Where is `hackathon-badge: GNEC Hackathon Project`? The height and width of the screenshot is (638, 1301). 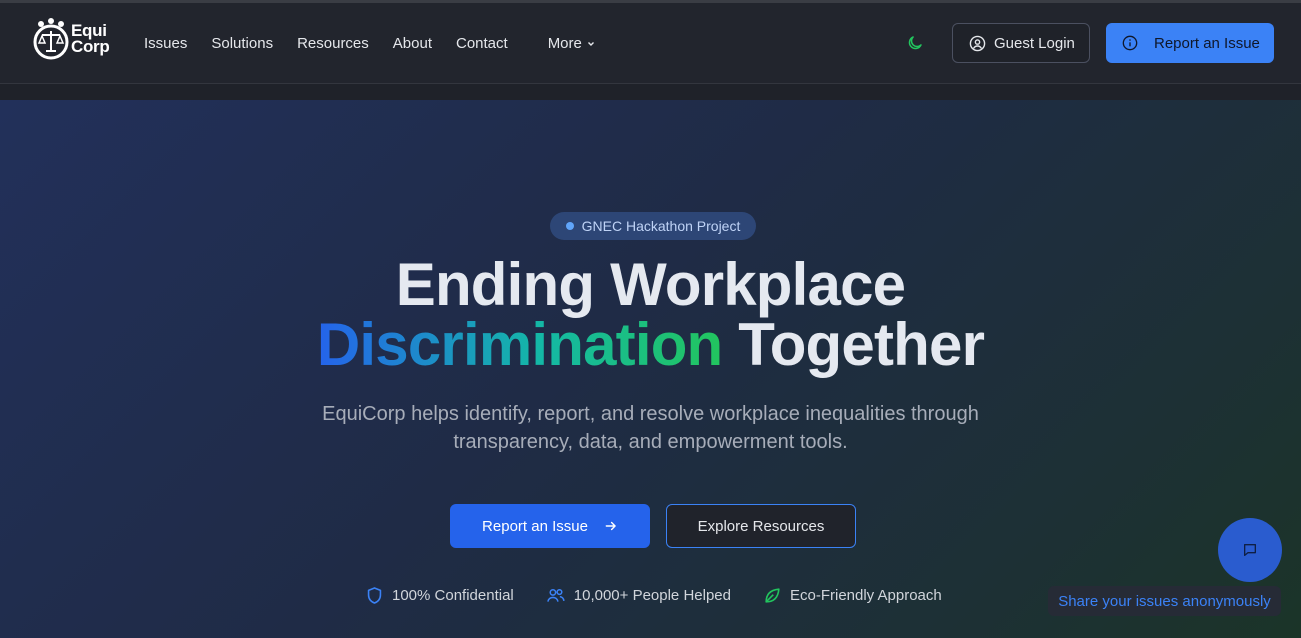
hackathon-badge: GNEC Hackathon Project is located at coordinates (653, 226).